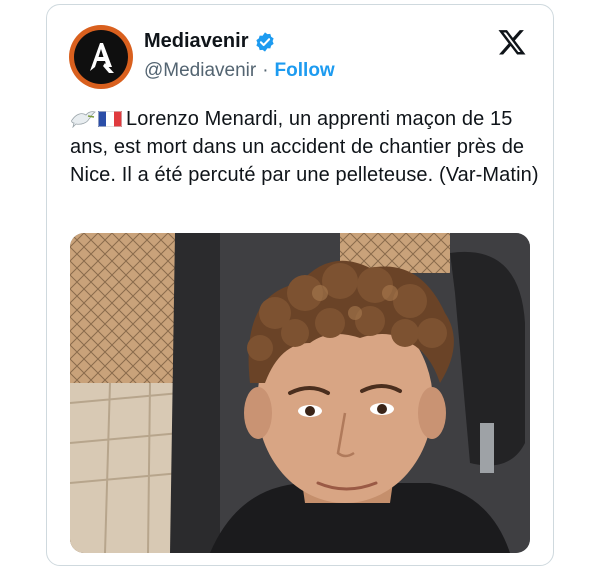  I want to click on x-logo-icon, so click(512, 42).